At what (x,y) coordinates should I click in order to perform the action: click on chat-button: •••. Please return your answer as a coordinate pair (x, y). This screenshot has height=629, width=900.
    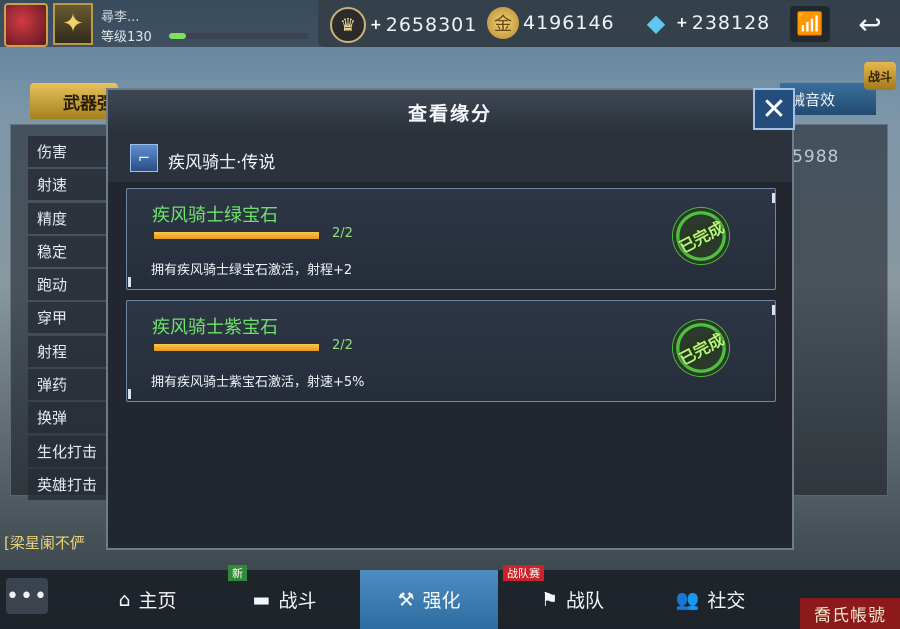
    Looking at the image, I should click on (27, 596).